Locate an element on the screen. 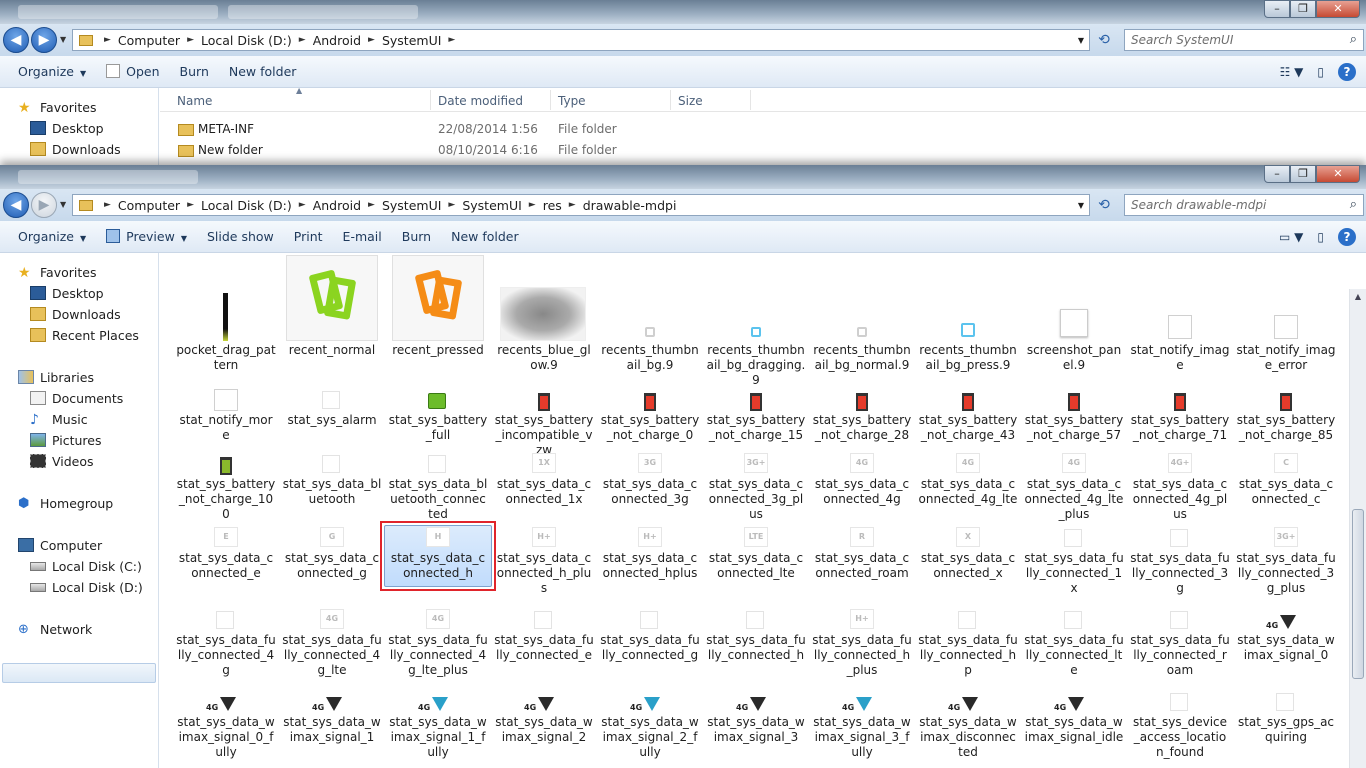 This screenshot has width=1366, height=768. file-name: stat_sys_data_fully_connected_roam is located at coordinates (1180, 655).